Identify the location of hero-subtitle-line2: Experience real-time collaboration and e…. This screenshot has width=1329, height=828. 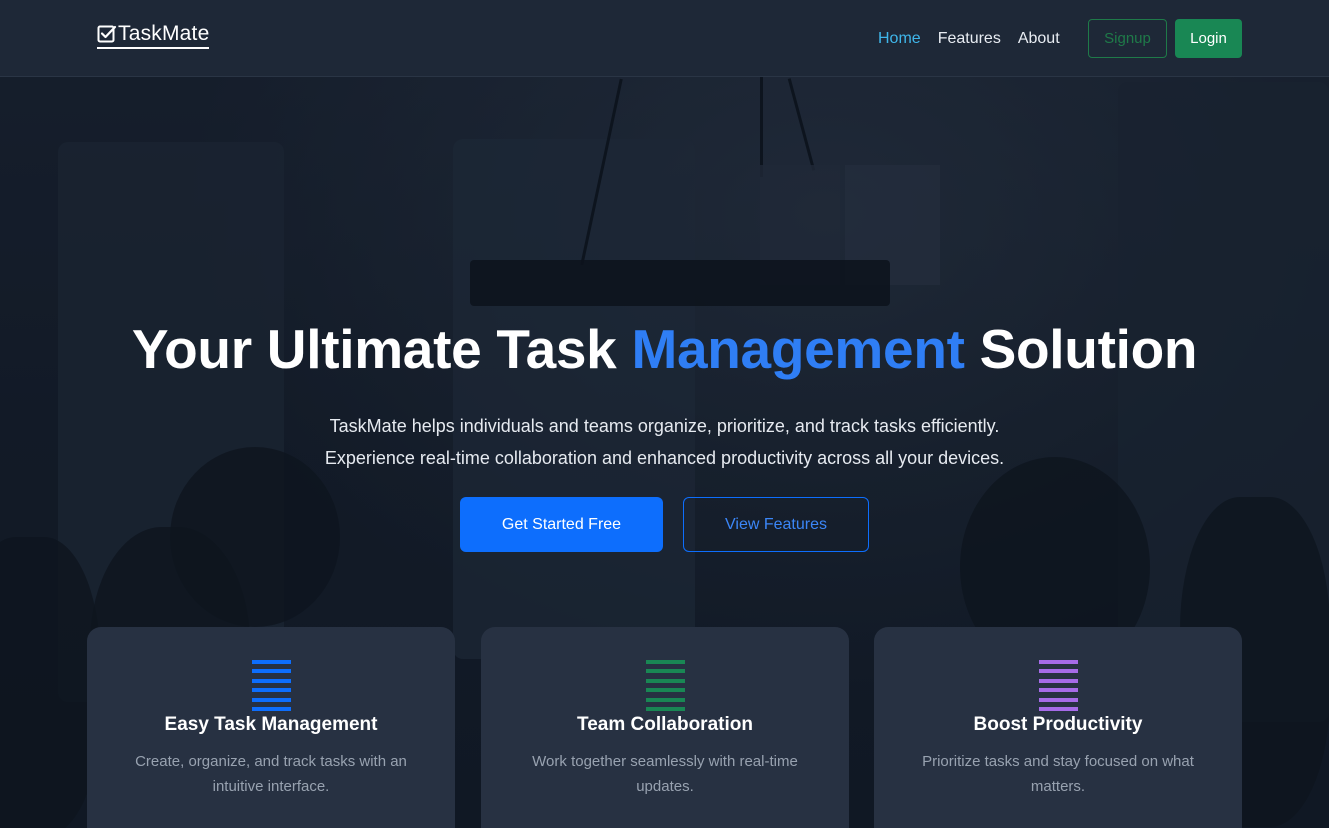
(664, 458).